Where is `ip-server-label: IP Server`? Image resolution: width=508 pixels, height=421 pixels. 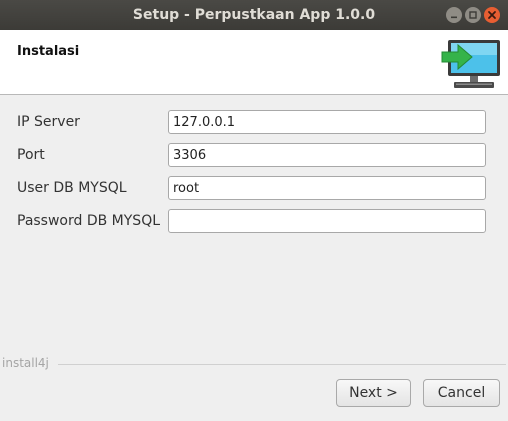 ip-server-label: IP Server is located at coordinates (48, 122).